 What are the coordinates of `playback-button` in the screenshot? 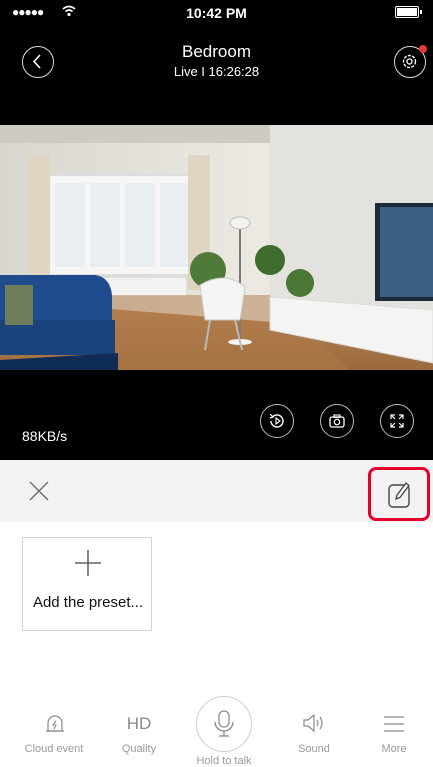 It's located at (277, 421).